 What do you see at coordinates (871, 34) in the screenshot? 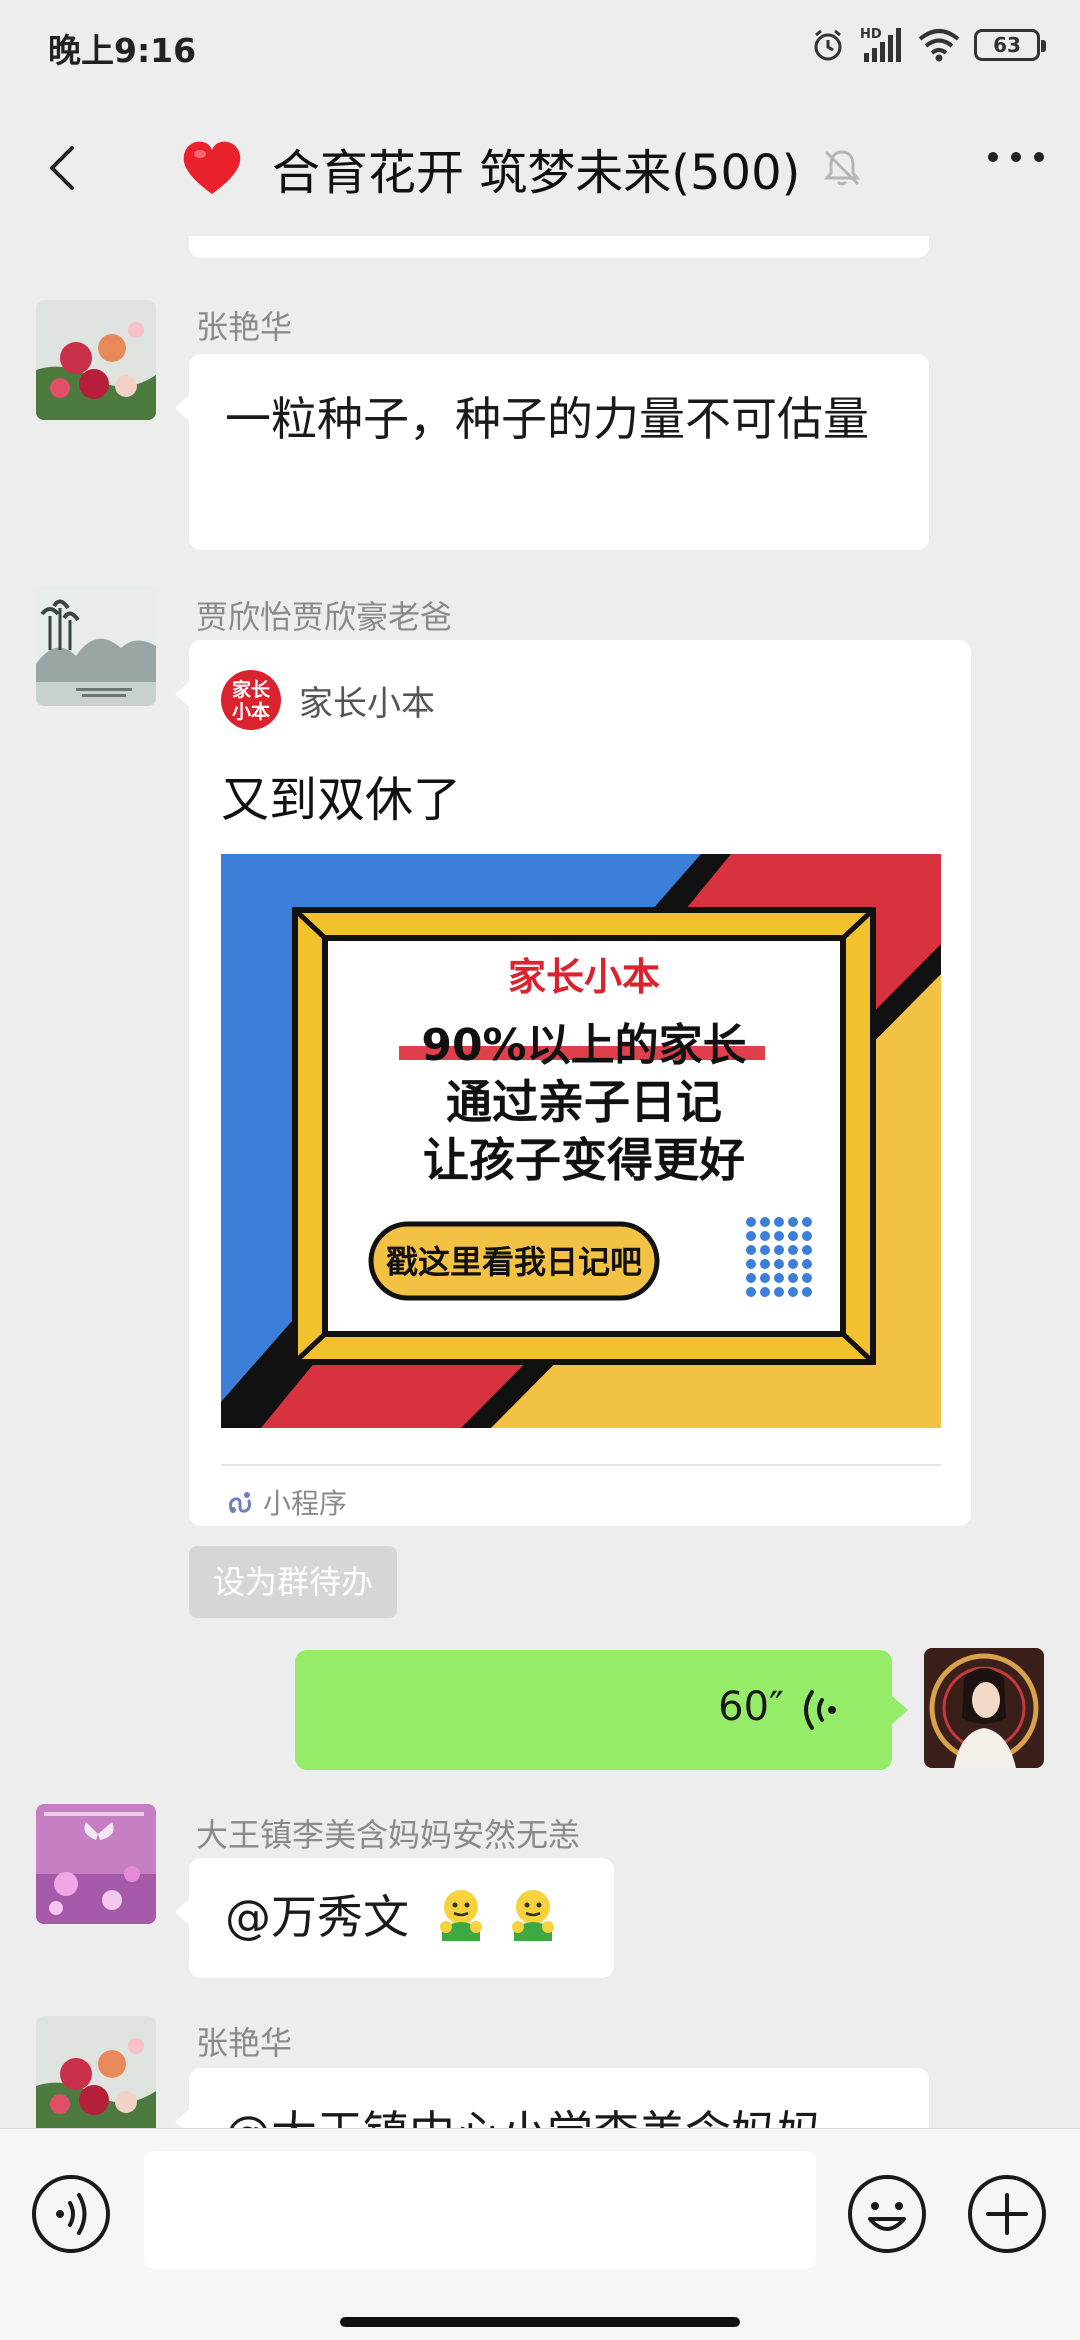
I see `hd-label: HD` at bounding box center [871, 34].